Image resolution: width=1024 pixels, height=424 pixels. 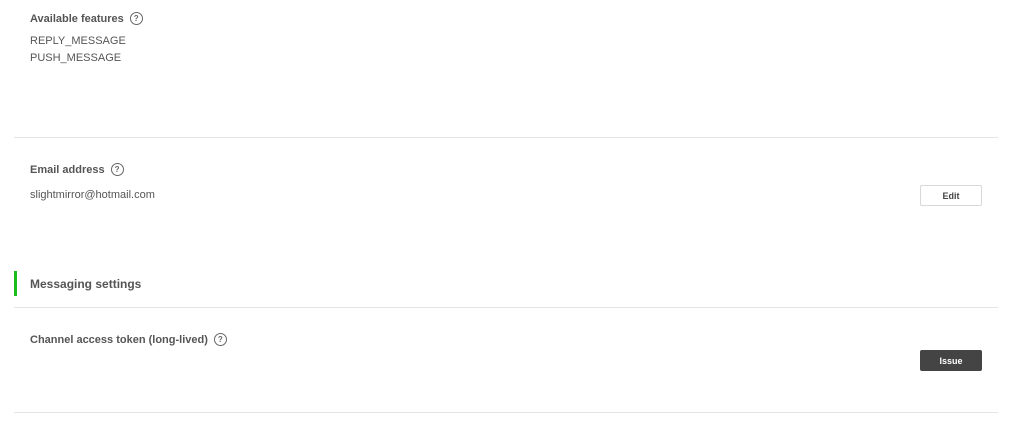 What do you see at coordinates (15, 283) in the screenshot?
I see `section-accent-bar` at bounding box center [15, 283].